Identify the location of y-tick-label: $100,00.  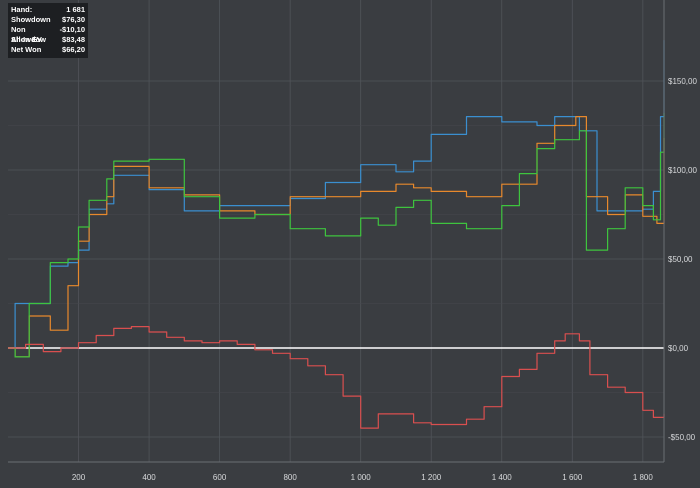
(682, 170).